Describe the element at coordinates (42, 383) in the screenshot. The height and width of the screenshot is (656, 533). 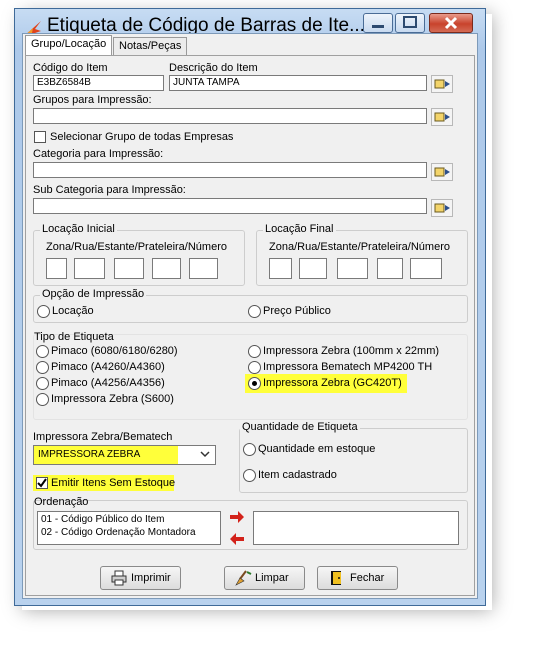
I see `radio-pimaco-a4256` at that location.